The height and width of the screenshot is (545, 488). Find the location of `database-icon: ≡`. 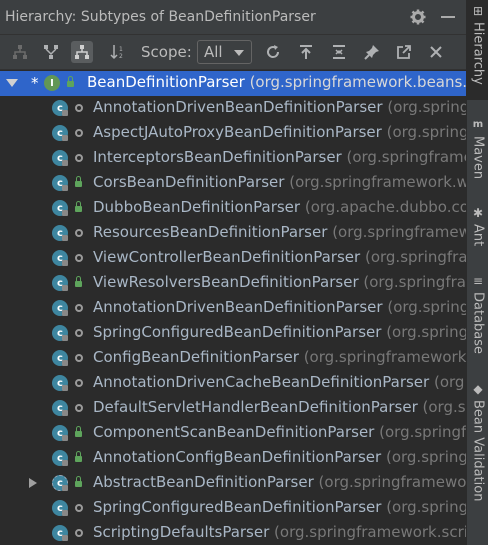

database-icon: ≡ is located at coordinates (478, 281).